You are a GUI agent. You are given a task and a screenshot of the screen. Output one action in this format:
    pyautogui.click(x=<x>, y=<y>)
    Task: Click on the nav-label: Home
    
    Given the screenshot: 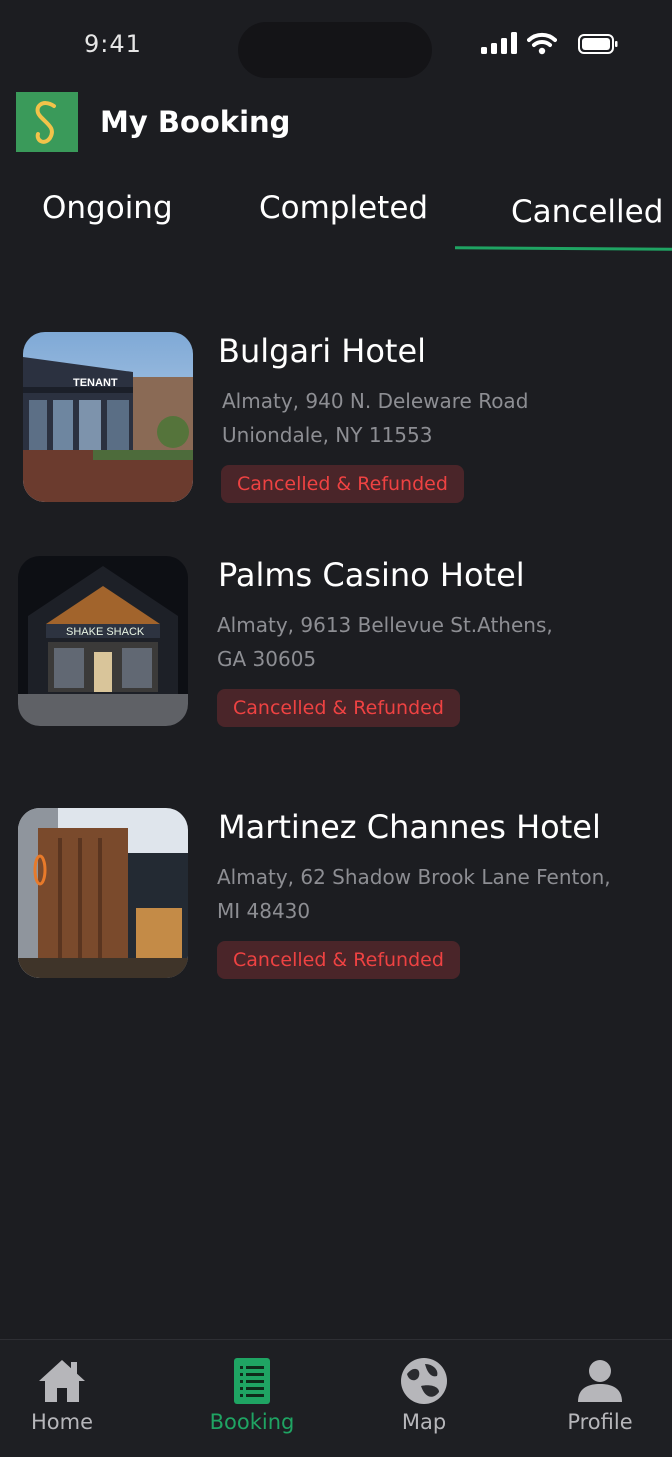 What is the action you would take?
    pyautogui.click(x=61, y=1422)
    